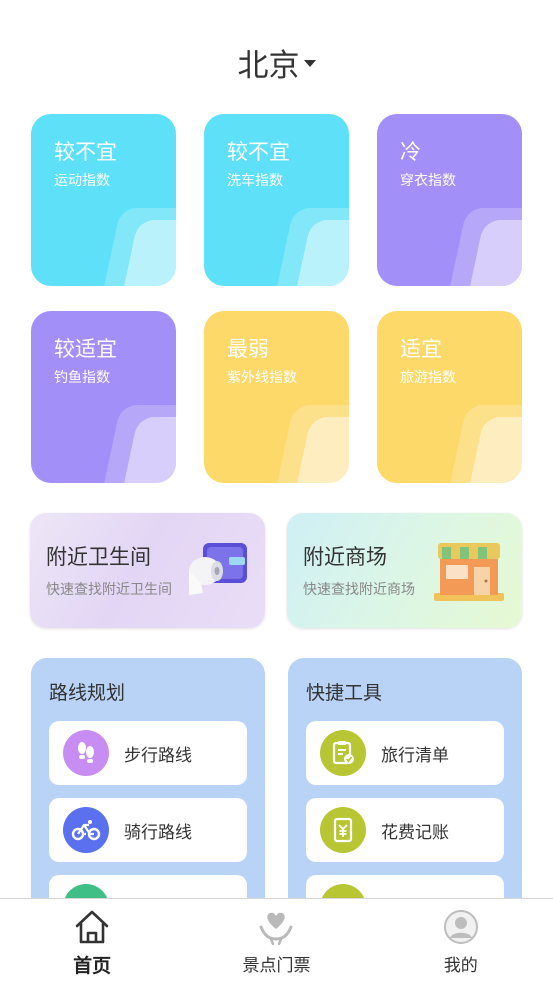  I want to click on tab-home: 首页, so click(92, 941).